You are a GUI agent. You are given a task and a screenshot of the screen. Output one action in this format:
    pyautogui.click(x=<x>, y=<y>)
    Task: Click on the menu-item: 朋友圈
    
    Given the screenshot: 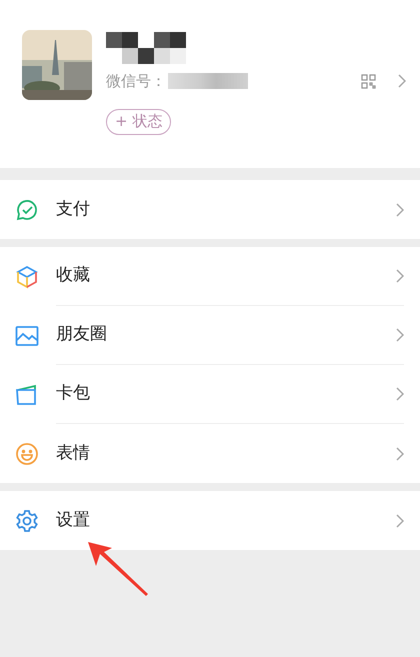 What is the action you would take?
    pyautogui.click(x=210, y=335)
    